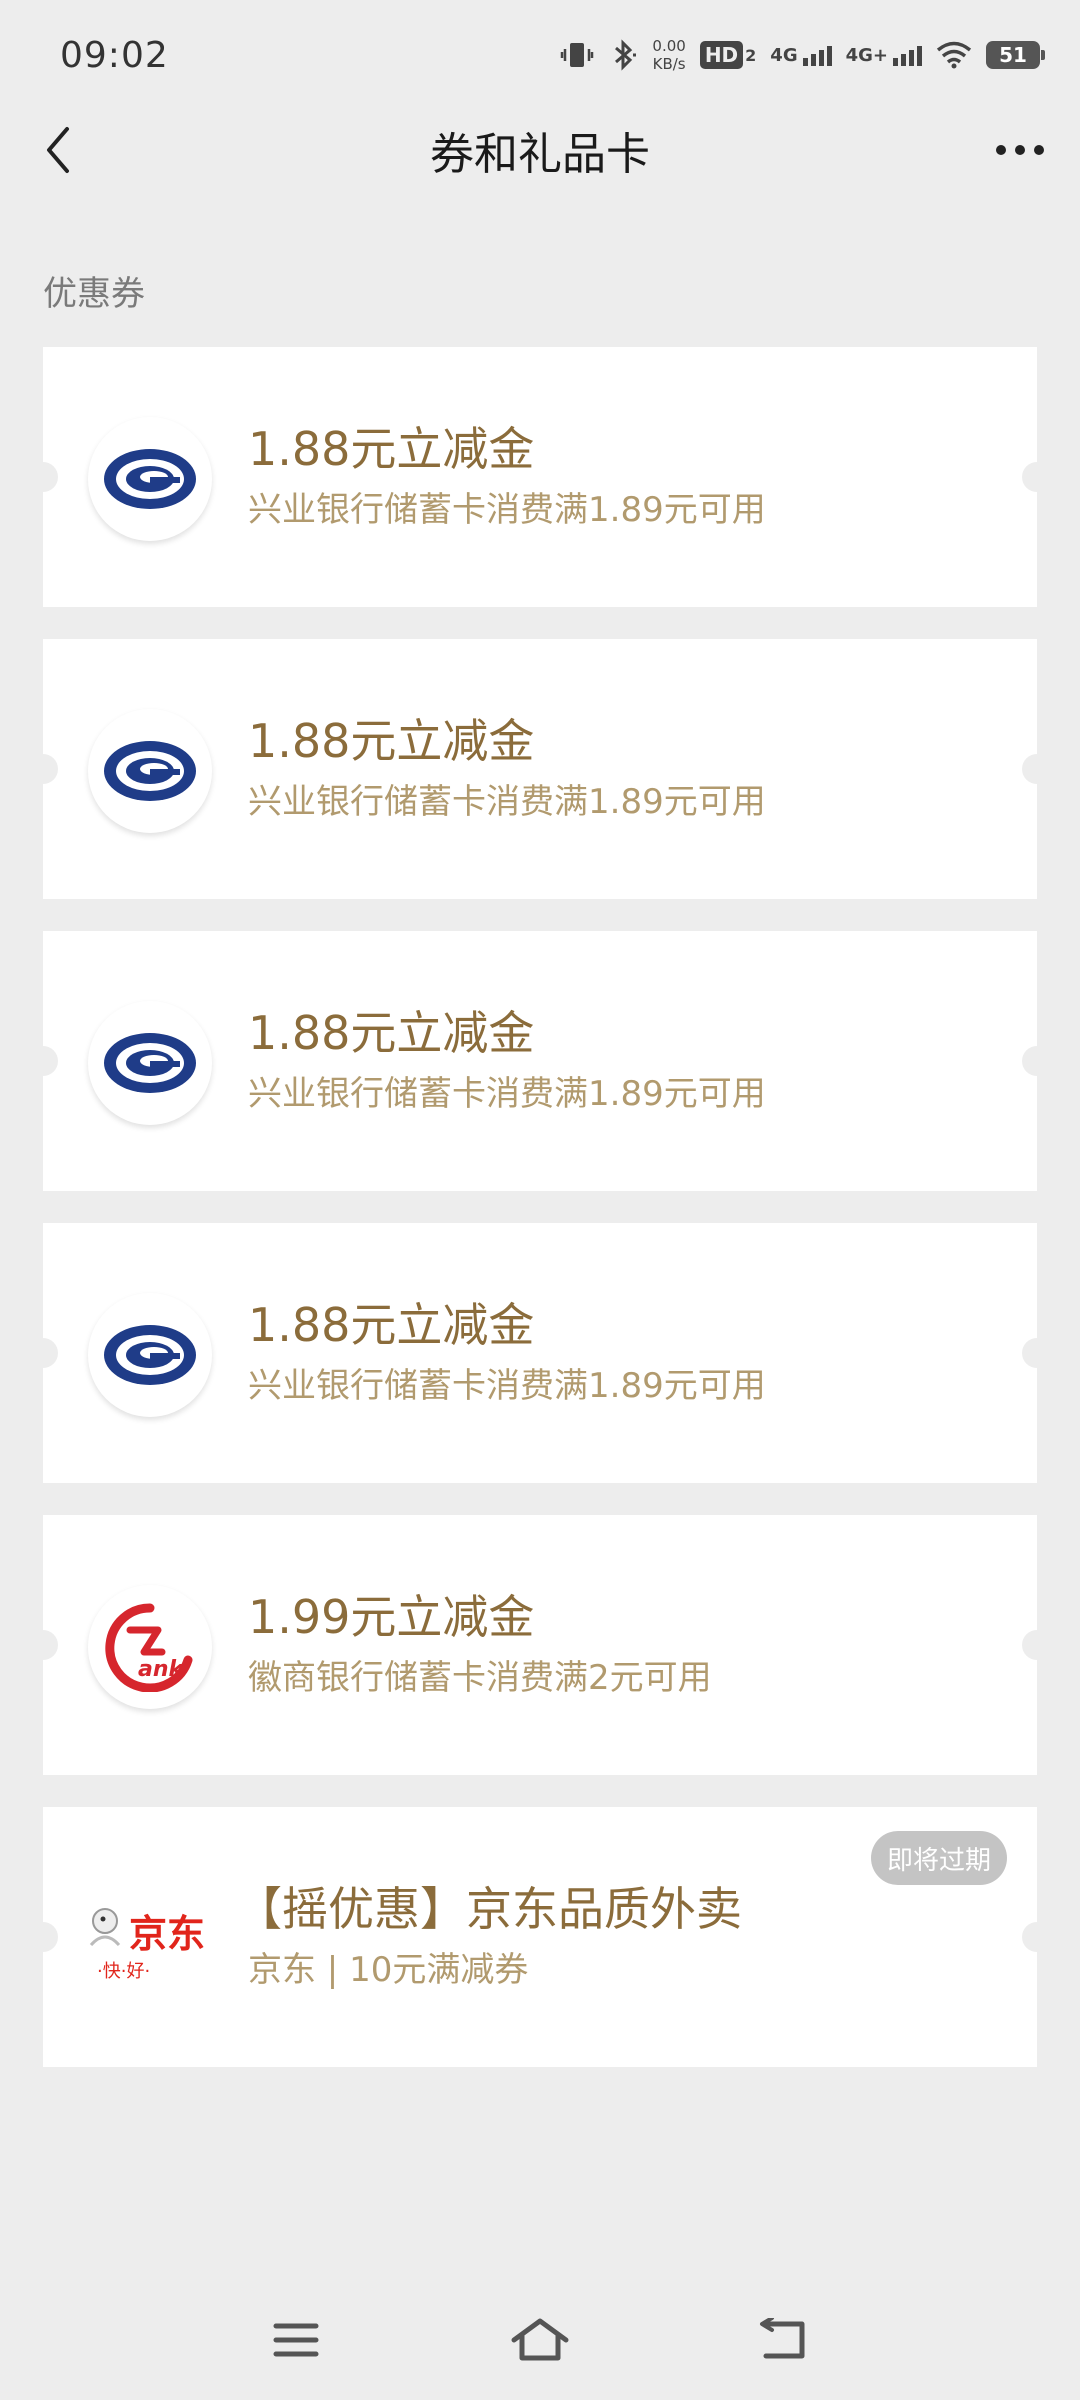 This screenshot has height=2400, width=1080. Describe the element at coordinates (540, 55) in the screenshot. I see `status-bar: 09:02 0.00 KB/s HD 2 4G 4G+ 51` at that location.